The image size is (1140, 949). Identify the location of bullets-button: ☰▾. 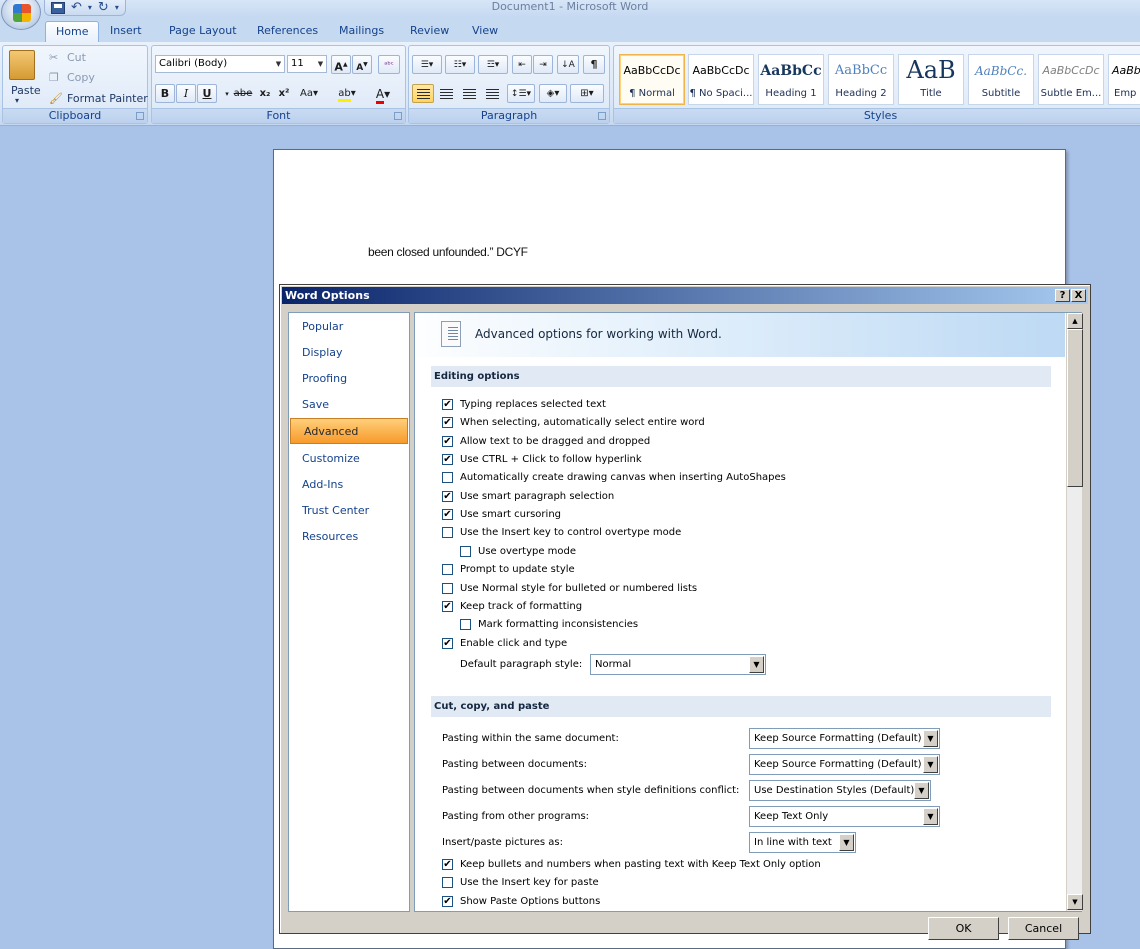
(427, 64).